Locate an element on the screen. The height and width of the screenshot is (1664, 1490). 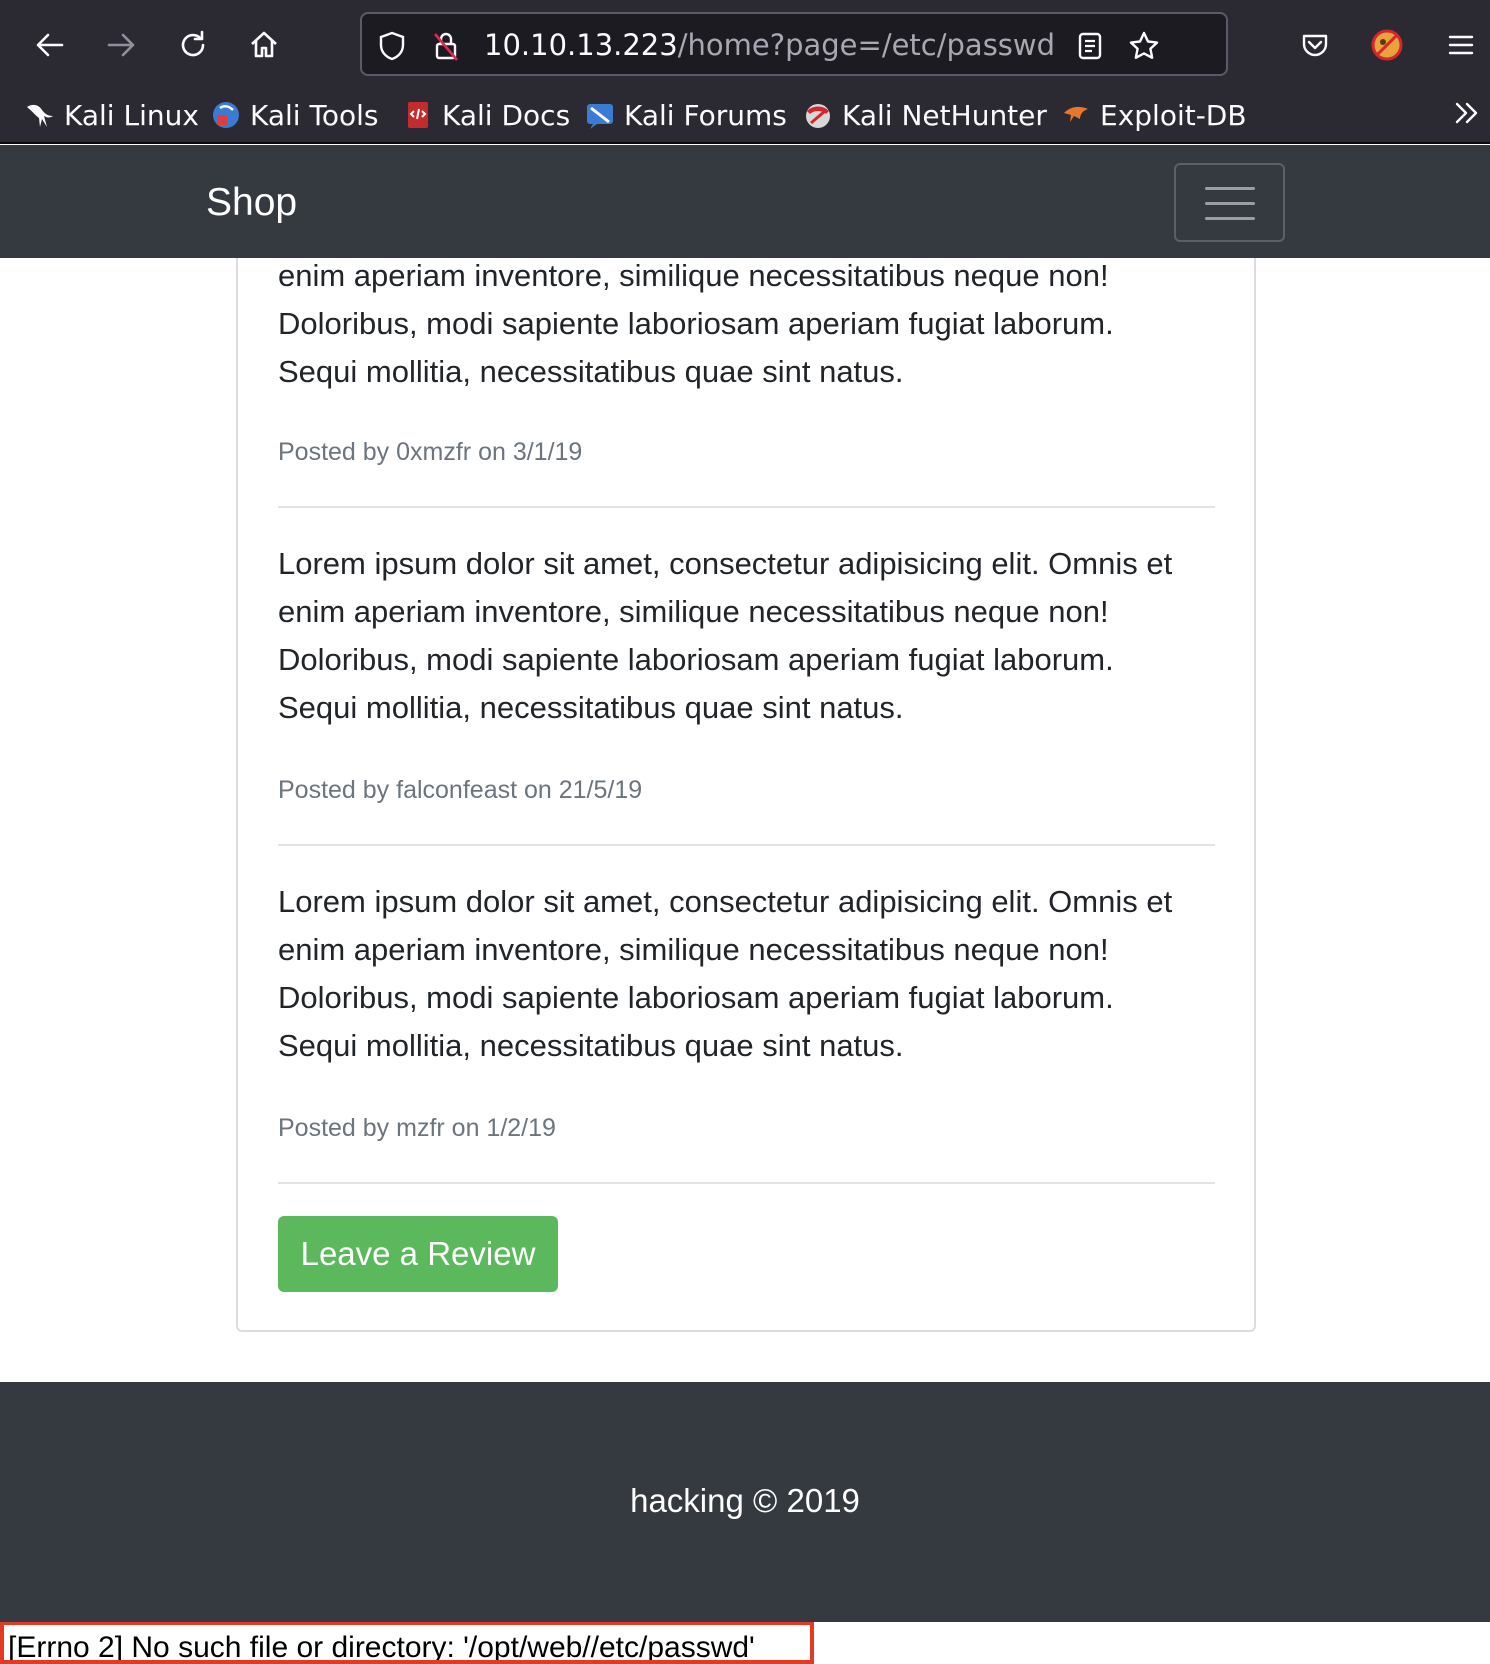
footer-copyright: hacking © 2019 is located at coordinates (745, 1500).